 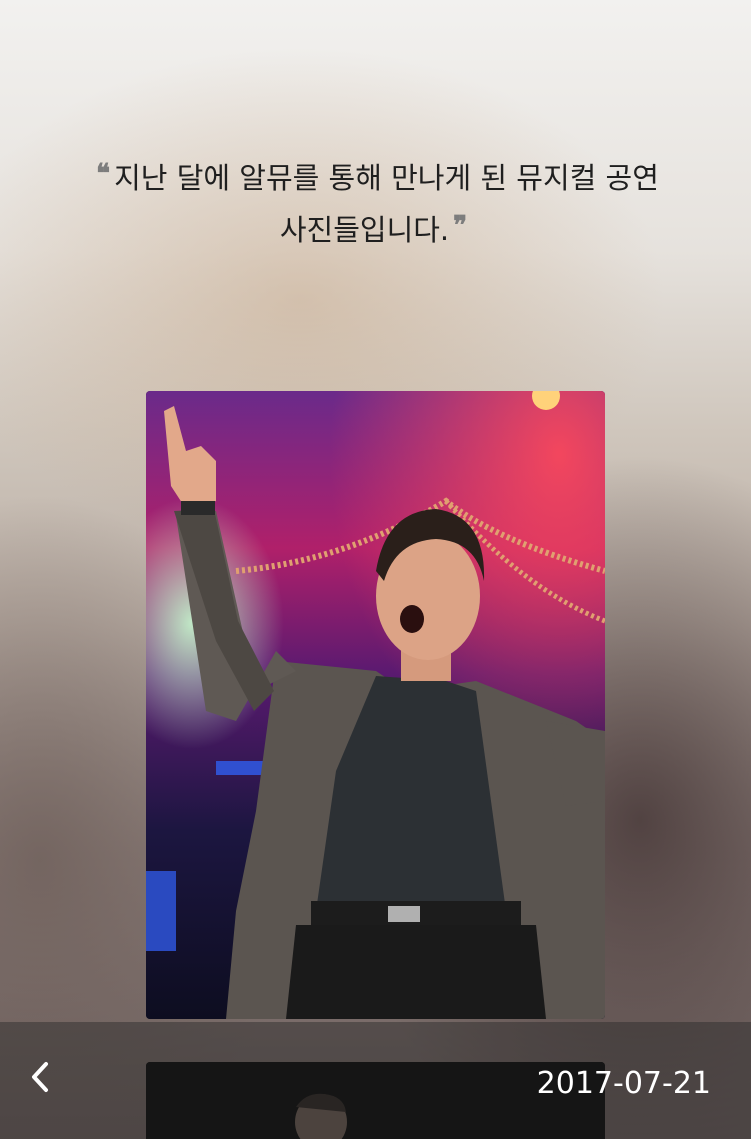 I want to click on post-date: 2017-07-21, so click(x=623, y=1083).